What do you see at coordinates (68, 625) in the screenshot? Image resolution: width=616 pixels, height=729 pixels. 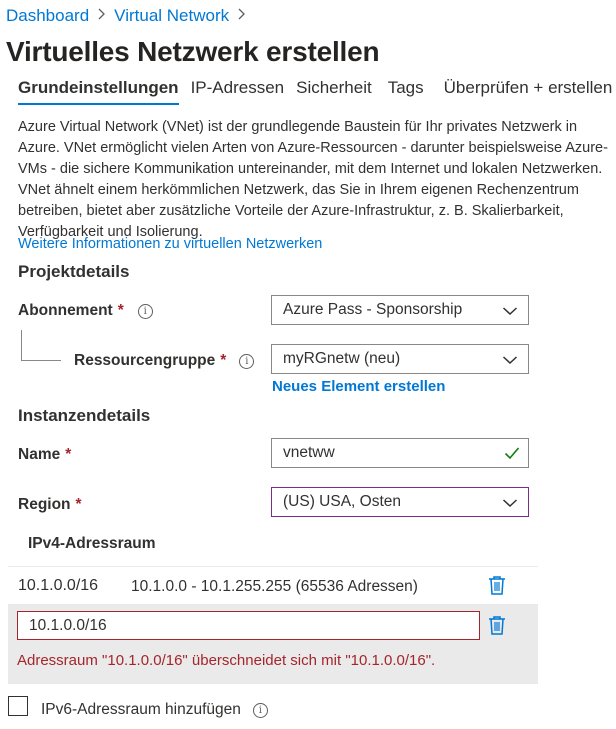 I see `new-address-space-value: 10.1.0.0/16` at bounding box center [68, 625].